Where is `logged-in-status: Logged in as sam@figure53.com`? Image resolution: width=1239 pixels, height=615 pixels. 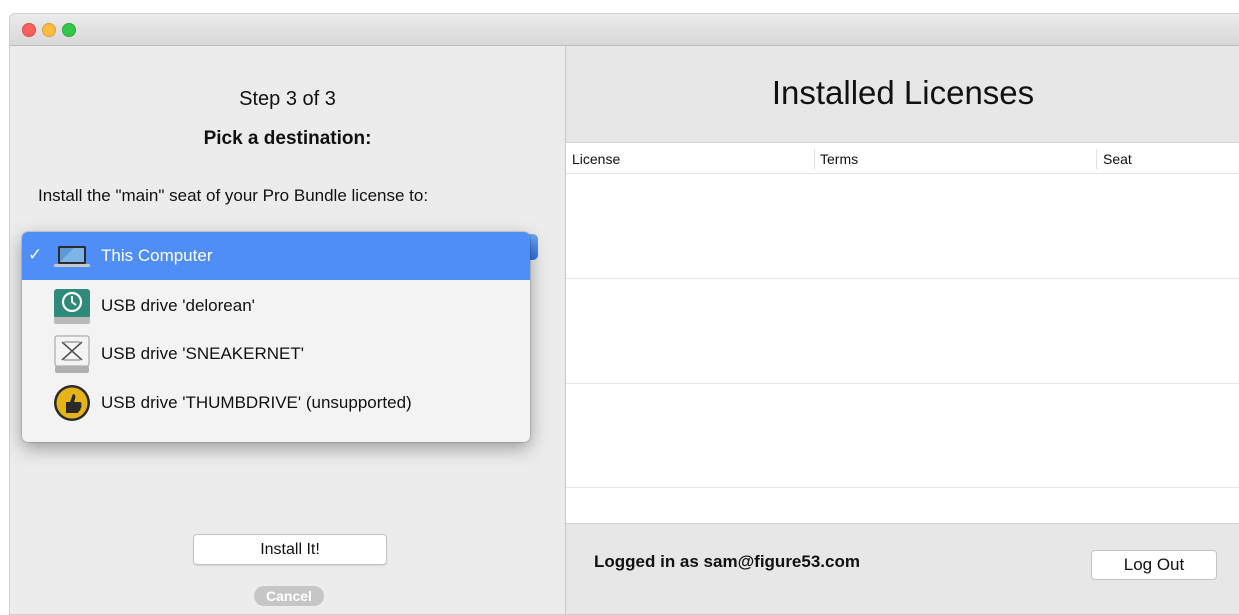
logged-in-status: Logged in as sam@figure53.com is located at coordinates (727, 561).